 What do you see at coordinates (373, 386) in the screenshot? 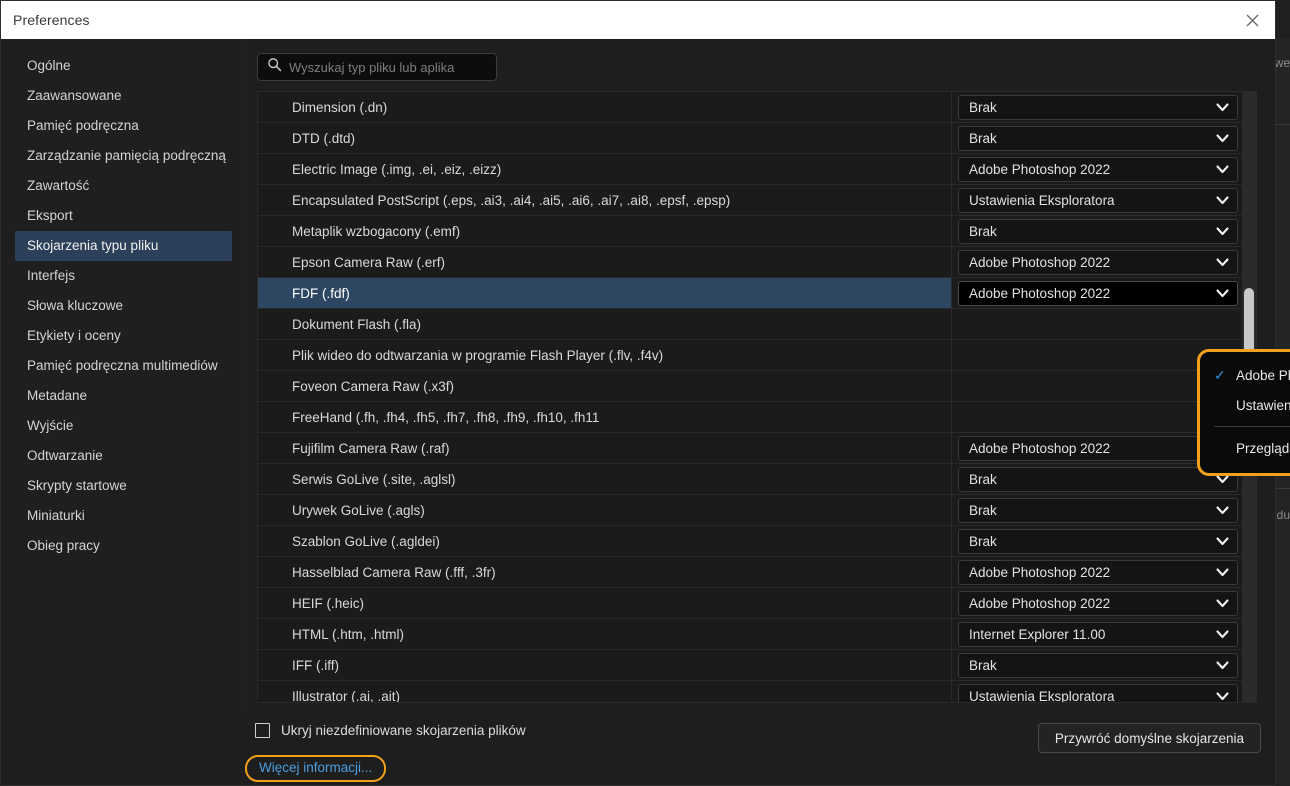
I see `file-type-label: Foveon Camera Raw (.x3f)` at bounding box center [373, 386].